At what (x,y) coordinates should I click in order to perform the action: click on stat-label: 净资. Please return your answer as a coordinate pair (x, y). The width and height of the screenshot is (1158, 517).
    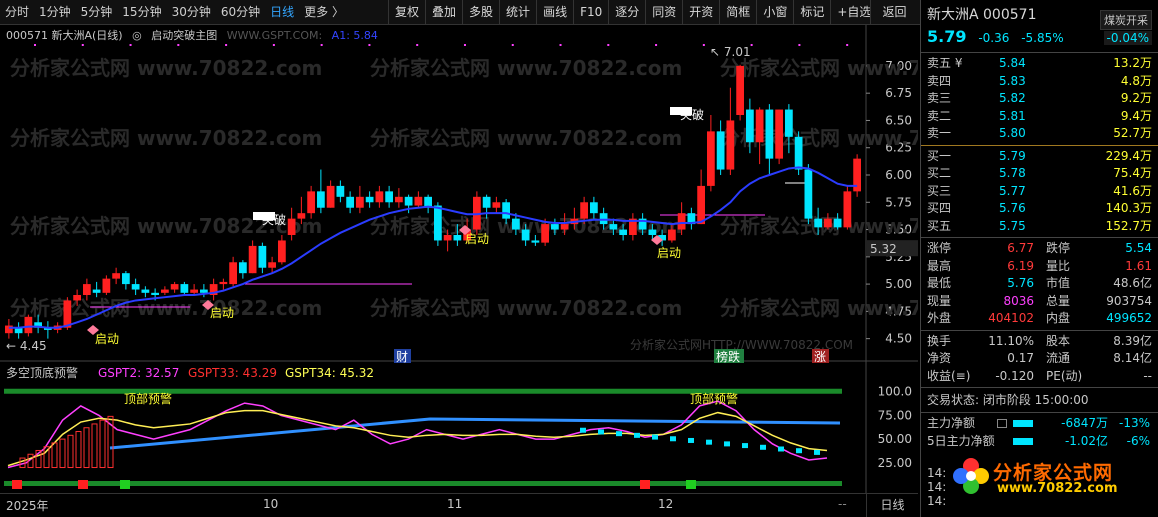
    Looking at the image, I should click on (939, 358).